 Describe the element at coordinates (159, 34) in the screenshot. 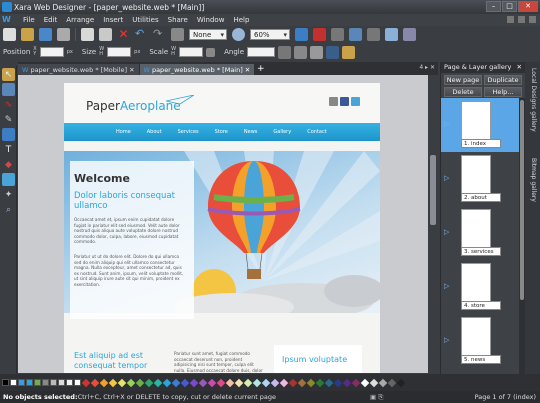

I see `redo-icon: ↷` at that location.